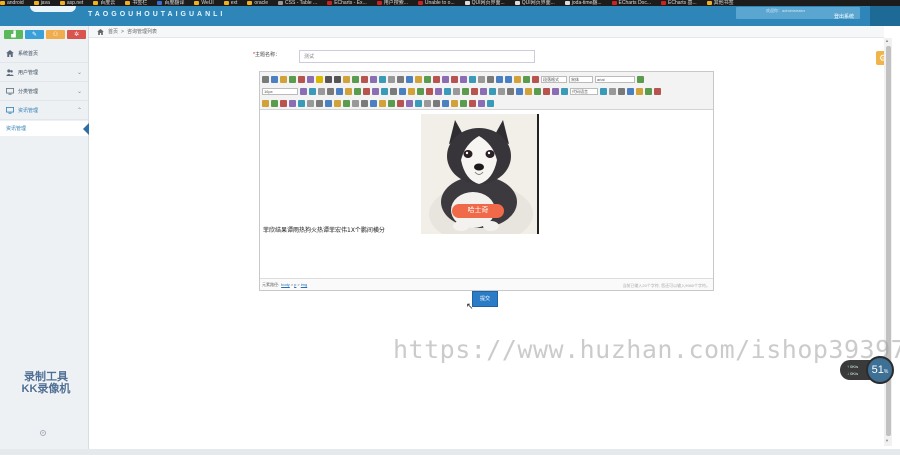  I want to click on paragraph-format-select: 段落格式, so click(554, 79).